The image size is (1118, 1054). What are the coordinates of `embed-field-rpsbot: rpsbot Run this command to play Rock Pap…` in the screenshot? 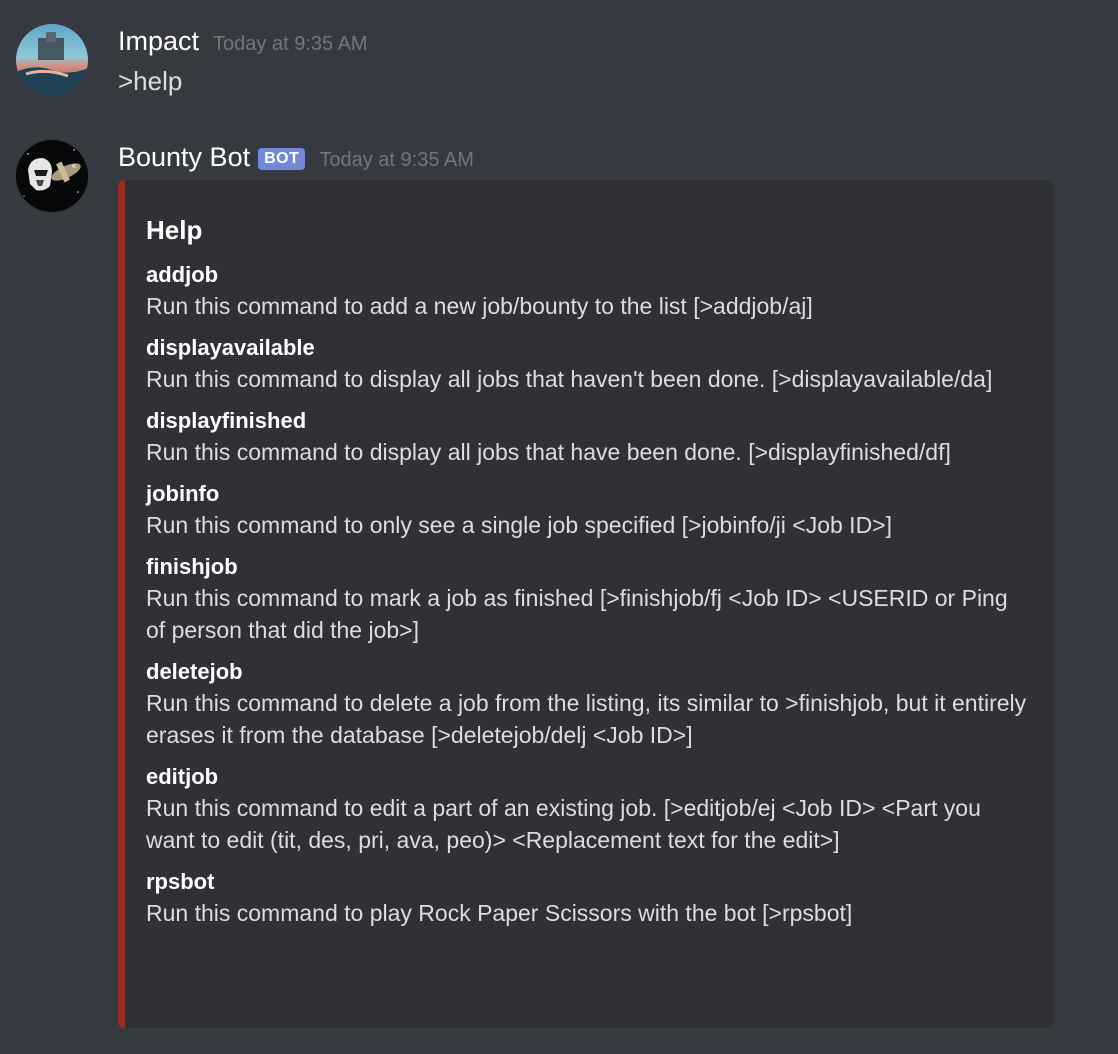 It's located at (588, 898).